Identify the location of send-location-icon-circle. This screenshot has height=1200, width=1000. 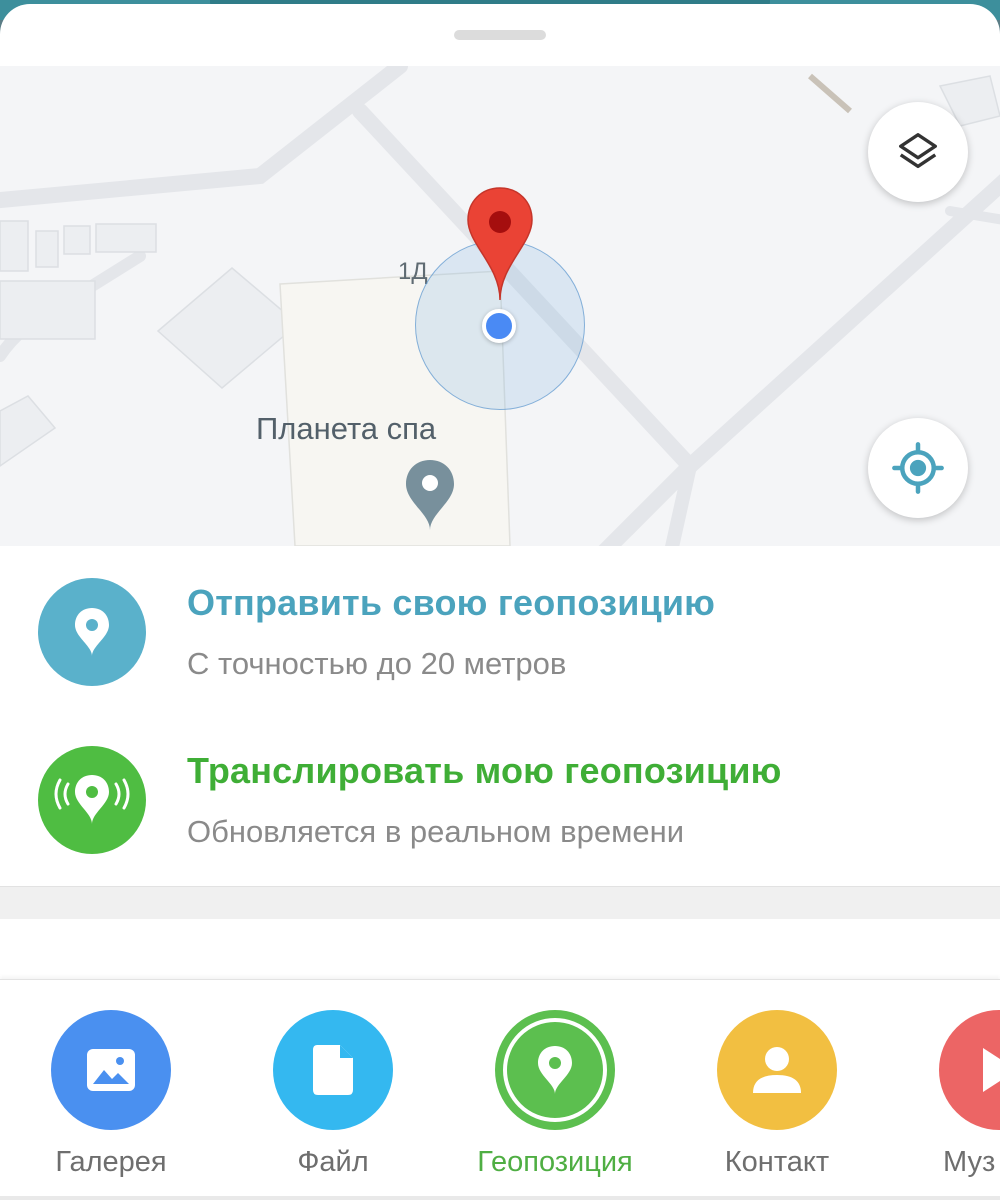
(92, 632).